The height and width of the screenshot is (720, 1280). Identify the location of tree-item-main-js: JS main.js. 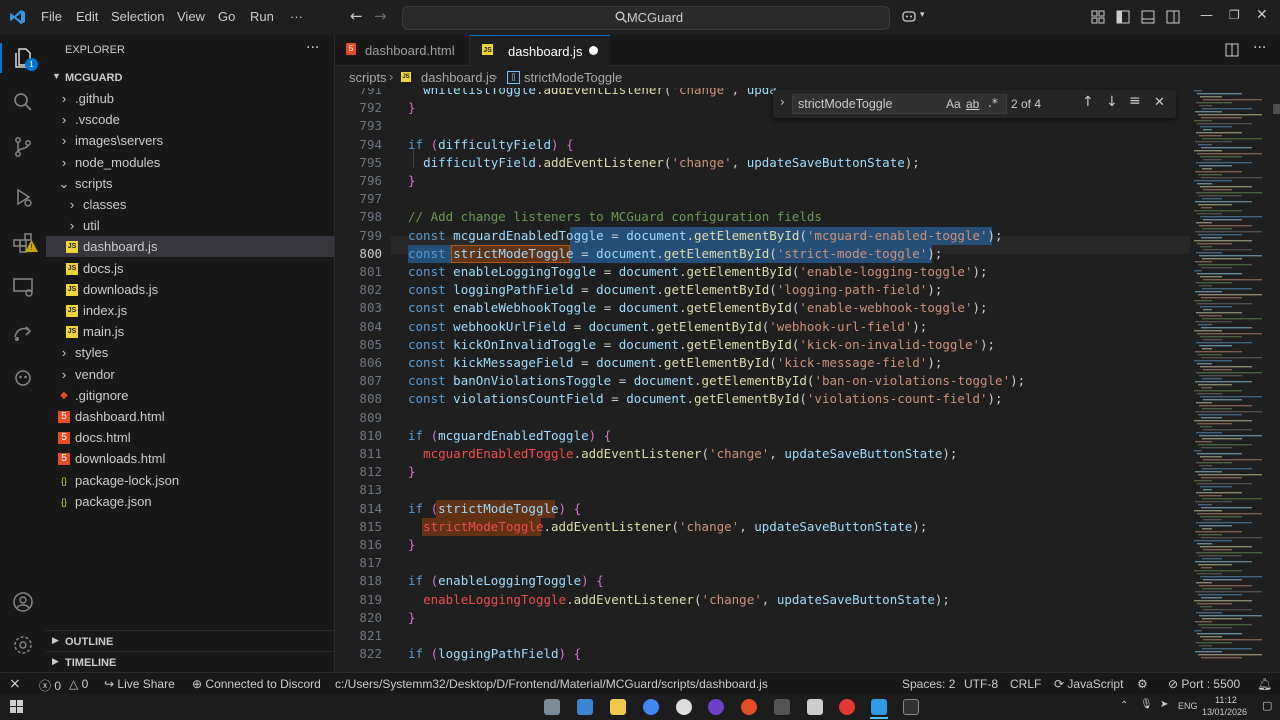
(190, 331).